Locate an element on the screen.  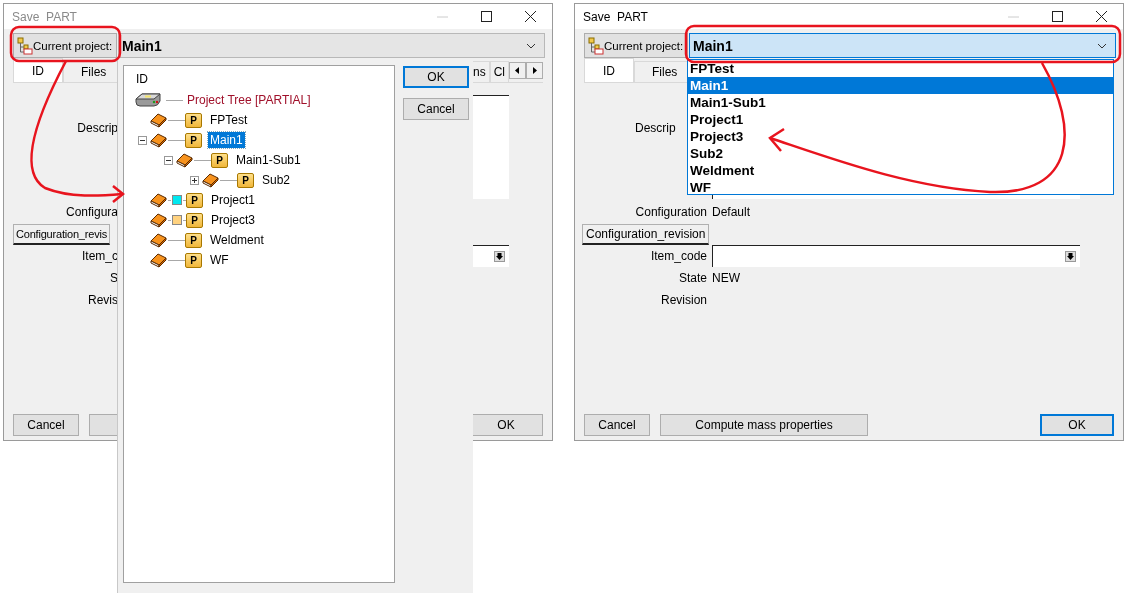
field-label: State is located at coordinates (692, 278).